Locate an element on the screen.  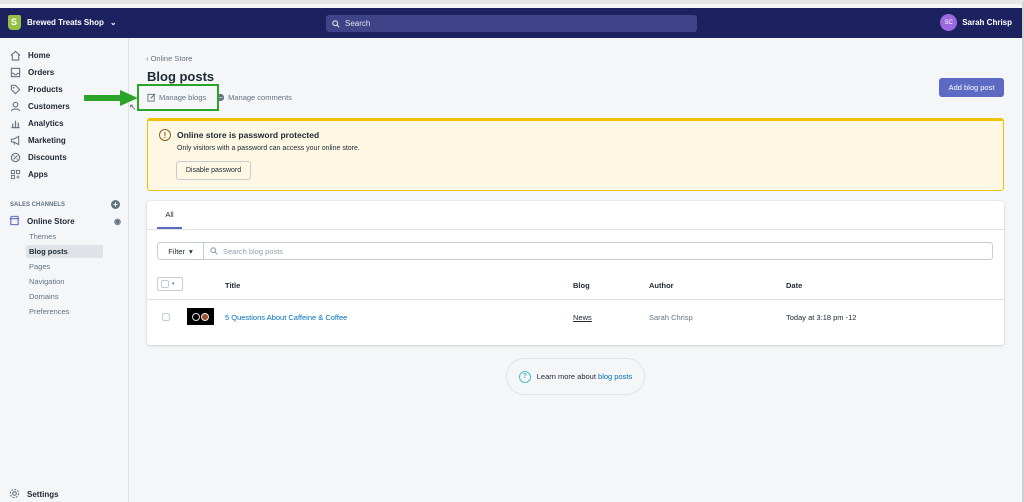
sidebar-item-home: Home is located at coordinates (29, 55).